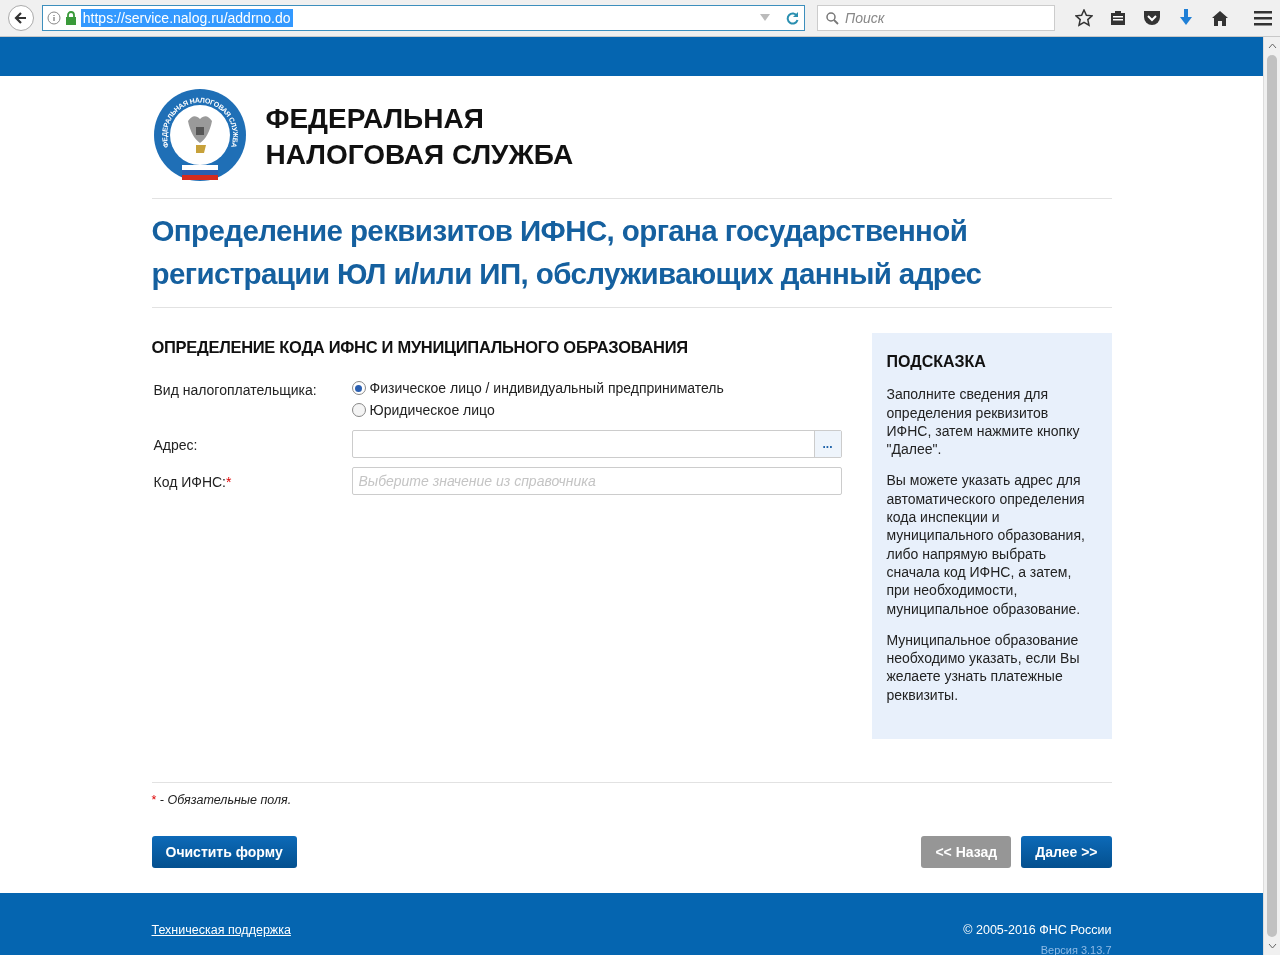 This screenshot has width=1280, height=955. I want to click on back-button, so click(21, 18).